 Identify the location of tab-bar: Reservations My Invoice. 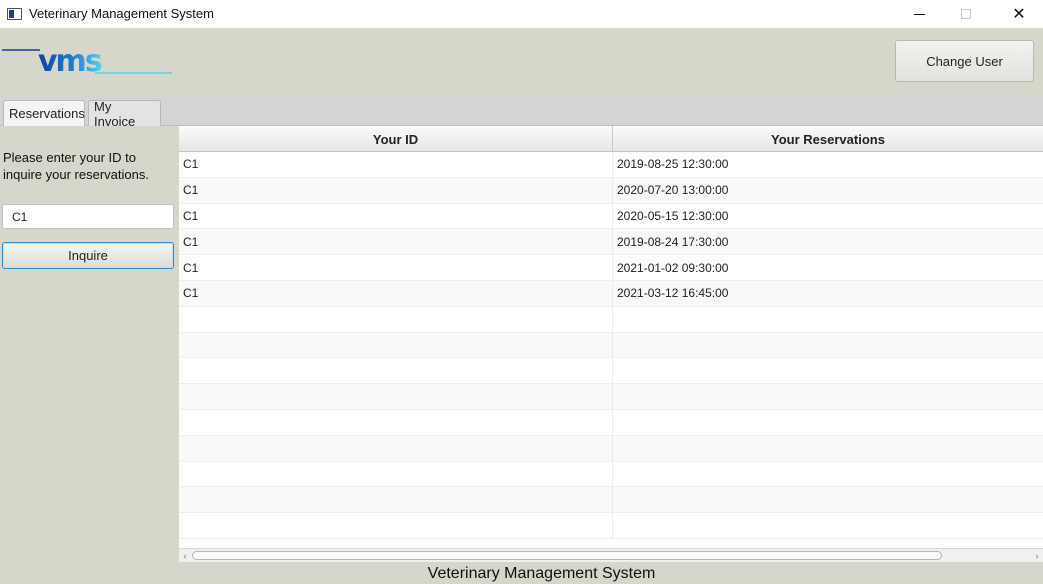
(521, 112).